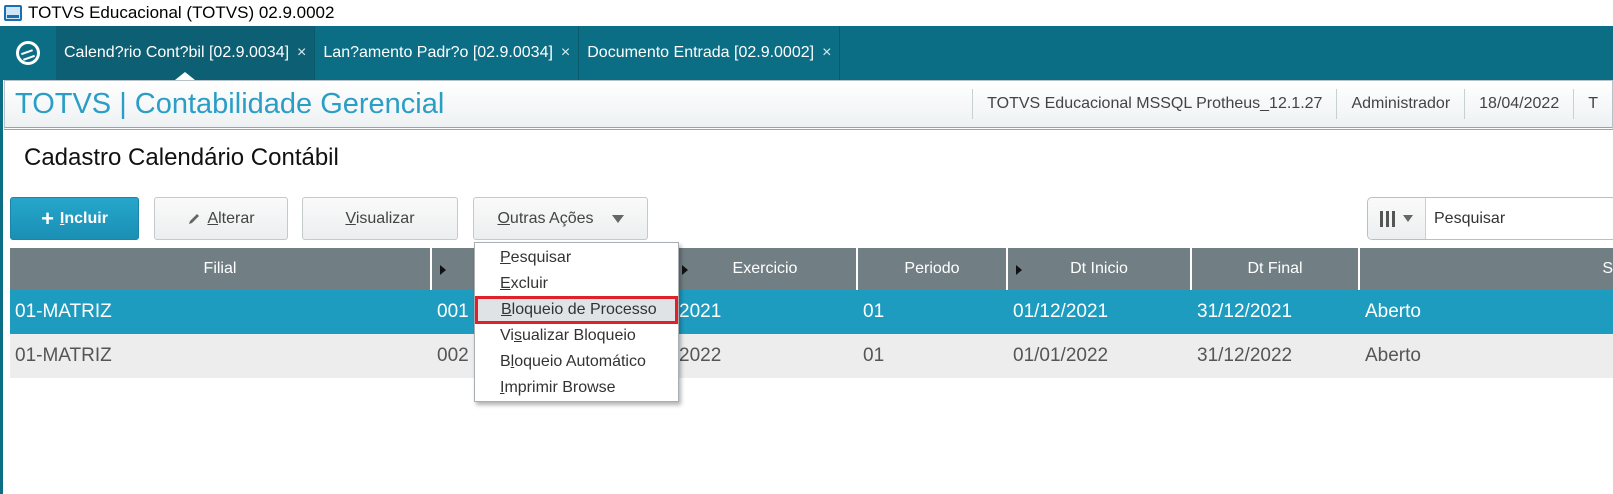  I want to click on include-label: Incluir, so click(83, 218).